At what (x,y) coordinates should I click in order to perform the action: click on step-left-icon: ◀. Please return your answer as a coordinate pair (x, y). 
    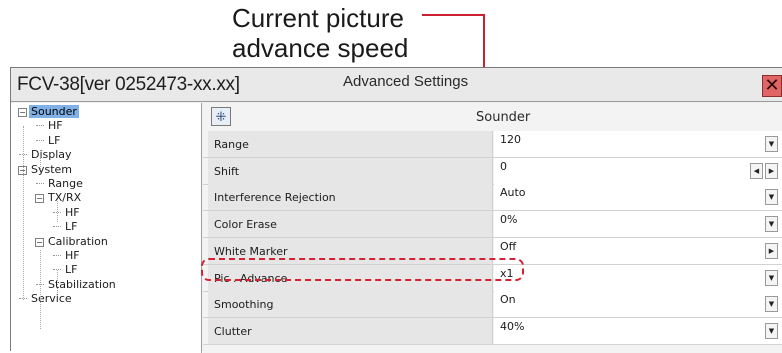
    Looking at the image, I should click on (756, 170).